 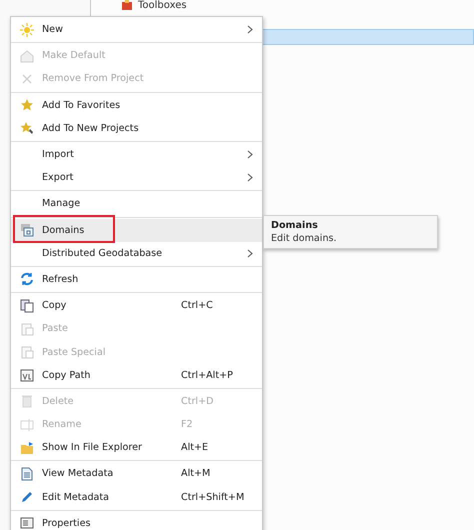 What do you see at coordinates (136, 178) in the screenshot?
I see `menu-item: Export` at bounding box center [136, 178].